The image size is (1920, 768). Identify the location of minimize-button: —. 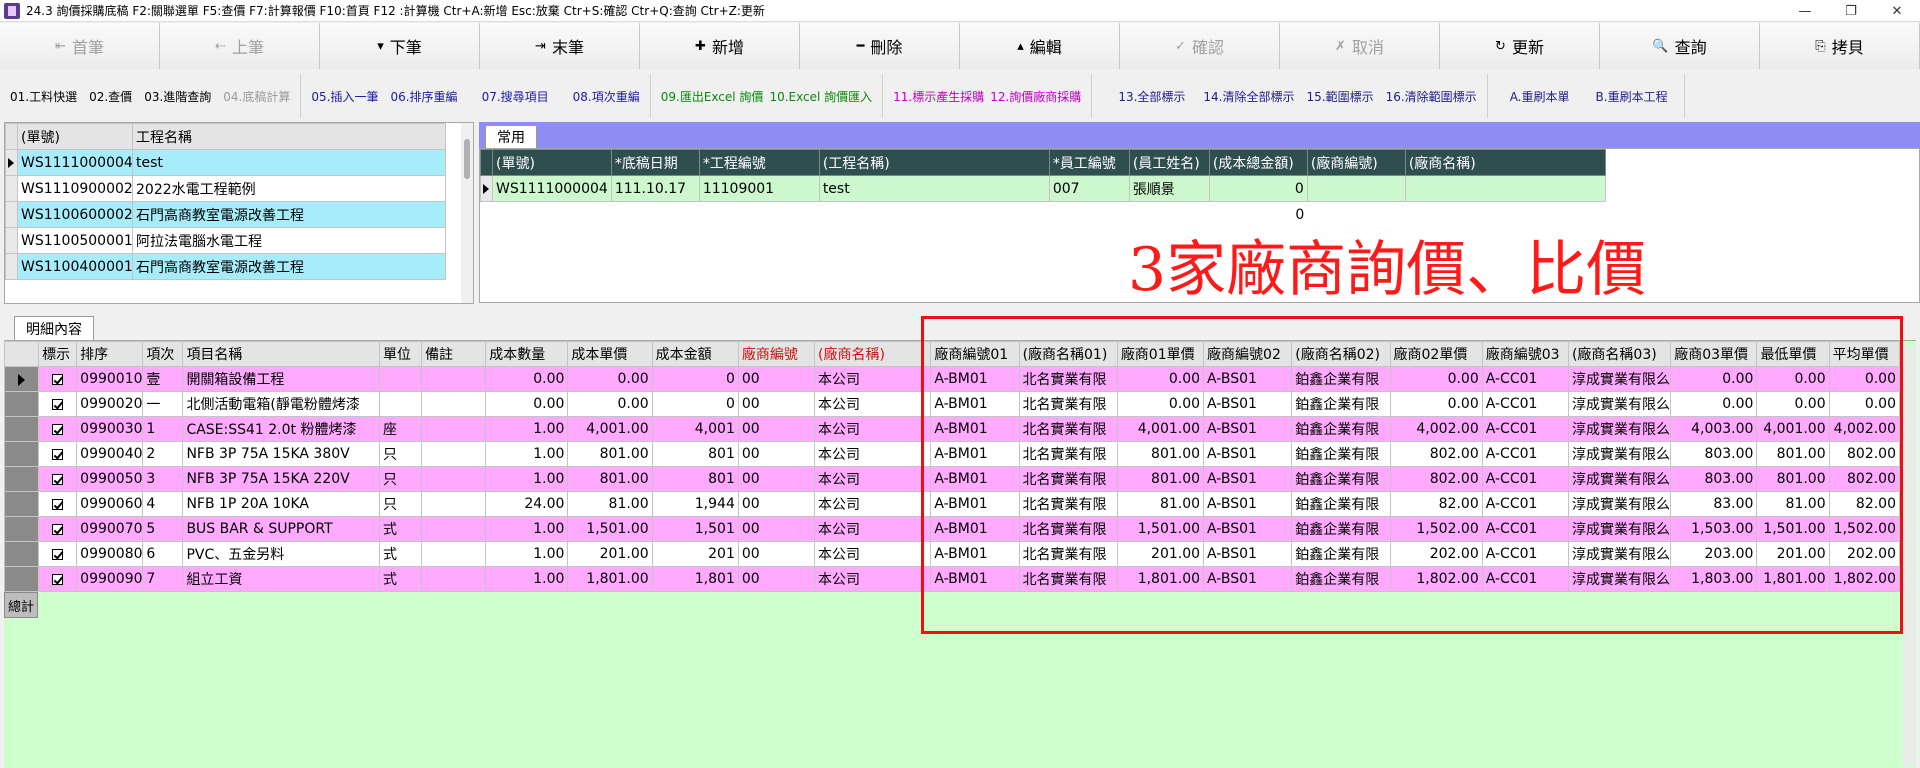
(1805, 11).